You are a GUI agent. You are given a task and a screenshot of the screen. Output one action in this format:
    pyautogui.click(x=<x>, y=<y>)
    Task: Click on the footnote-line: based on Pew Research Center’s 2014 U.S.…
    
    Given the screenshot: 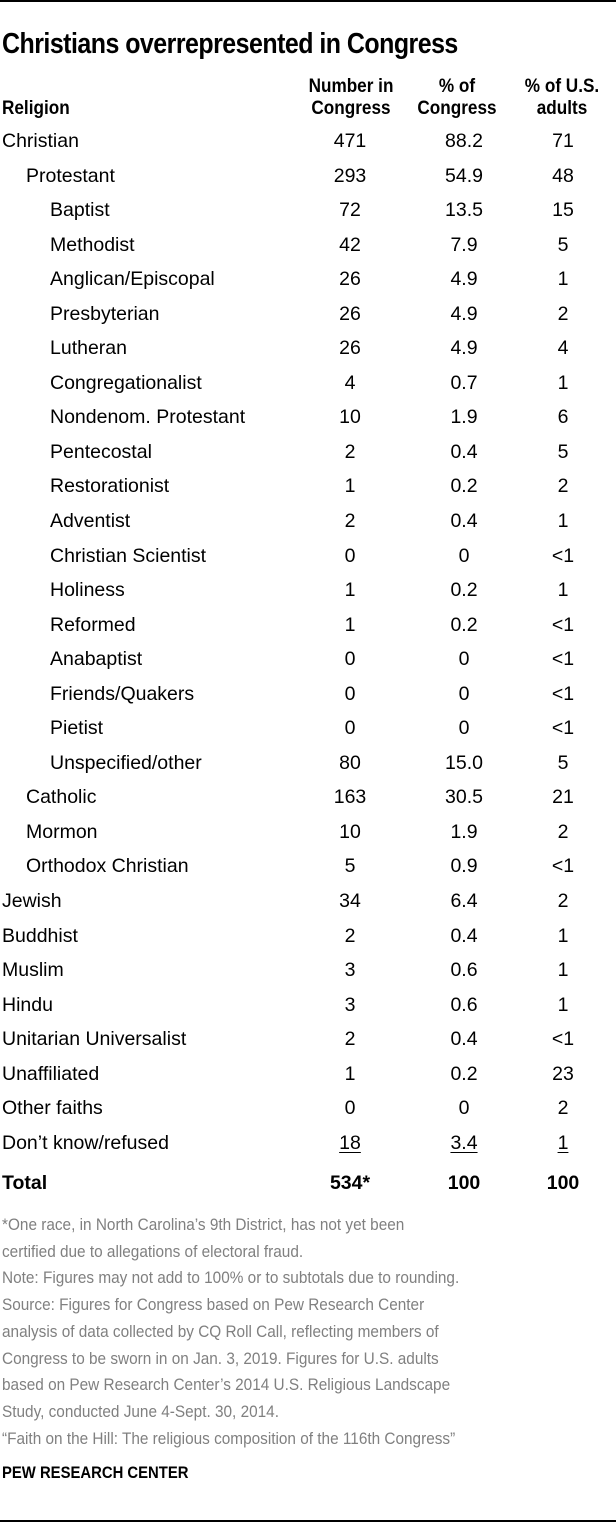 What is the action you would take?
    pyautogui.click(x=226, y=1385)
    